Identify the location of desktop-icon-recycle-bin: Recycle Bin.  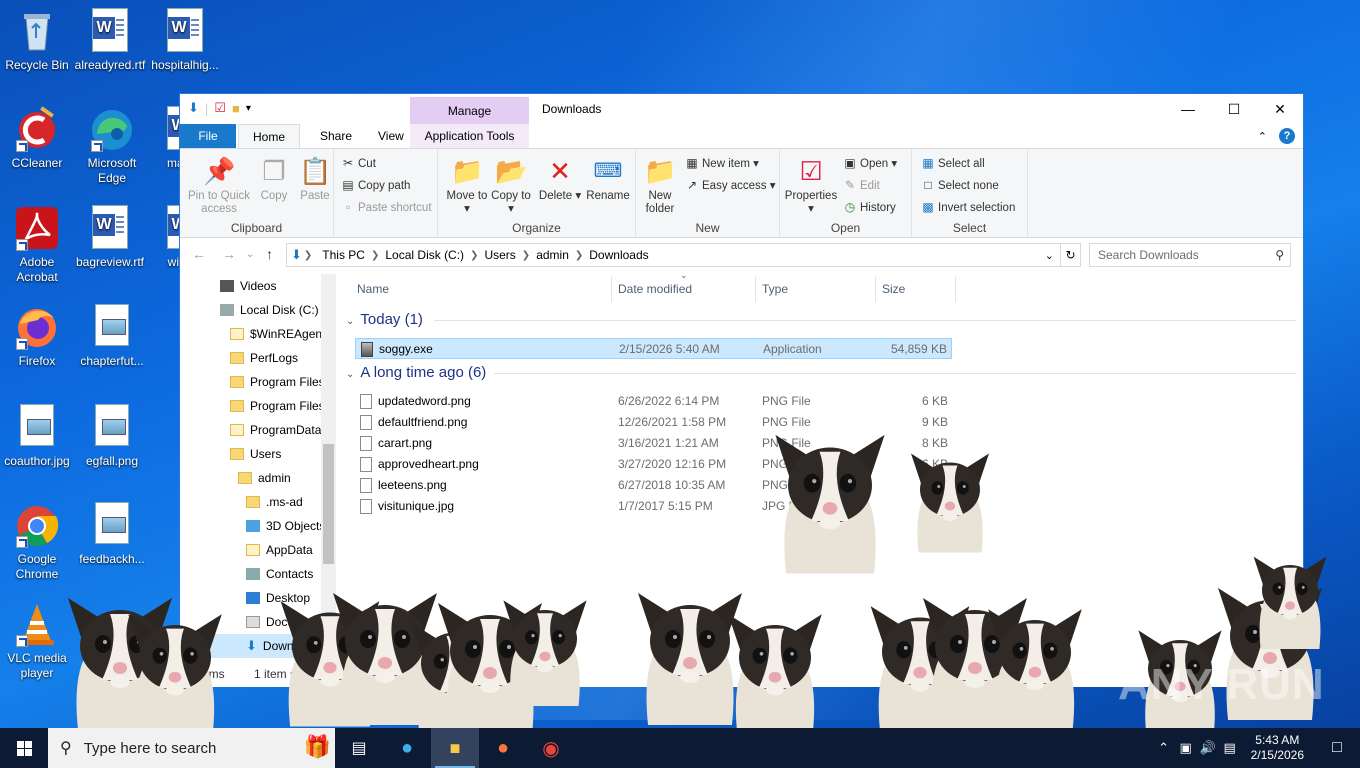
(37, 40).